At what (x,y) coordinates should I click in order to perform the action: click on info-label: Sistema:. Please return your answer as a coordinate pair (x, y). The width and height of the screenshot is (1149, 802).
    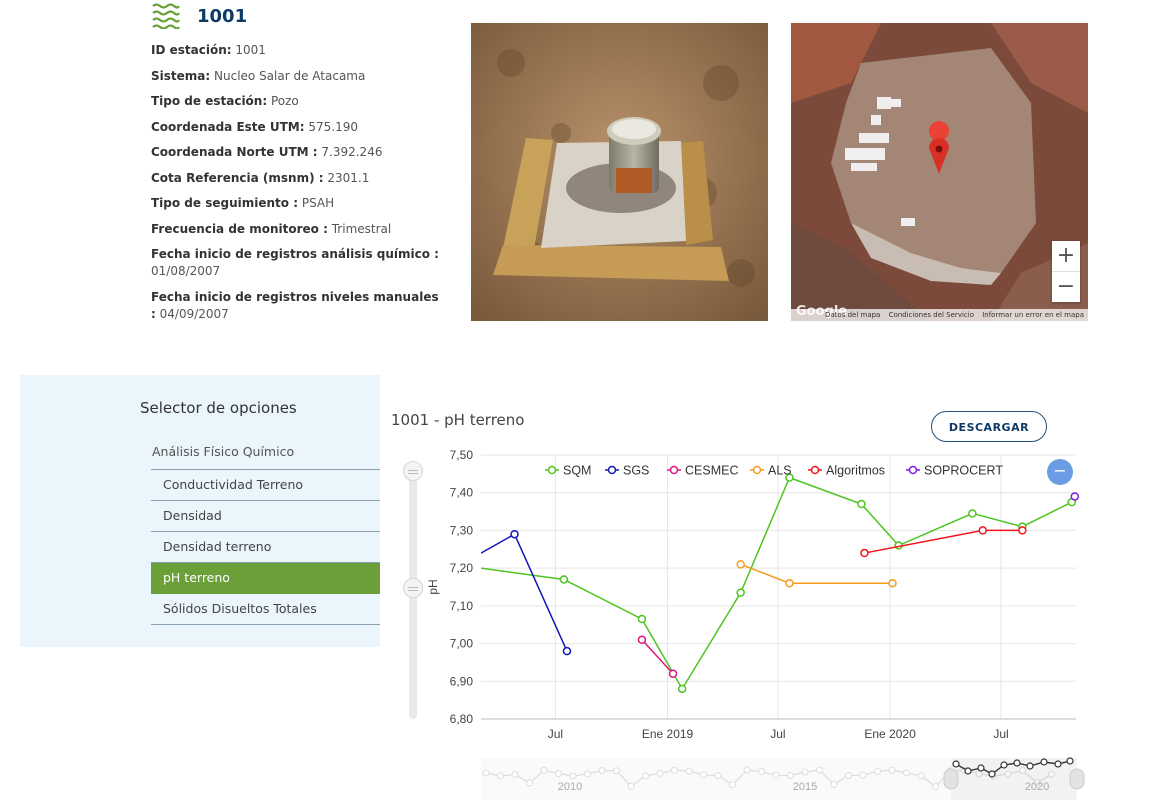
    Looking at the image, I should click on (181, 75).